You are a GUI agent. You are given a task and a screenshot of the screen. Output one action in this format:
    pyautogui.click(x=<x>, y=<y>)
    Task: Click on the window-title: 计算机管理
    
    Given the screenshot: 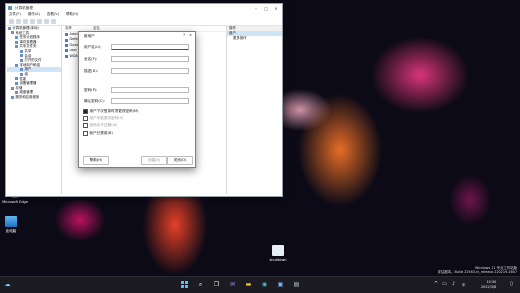 What is the action you would take?
    pyautogui.click(x=24, y=7)
    